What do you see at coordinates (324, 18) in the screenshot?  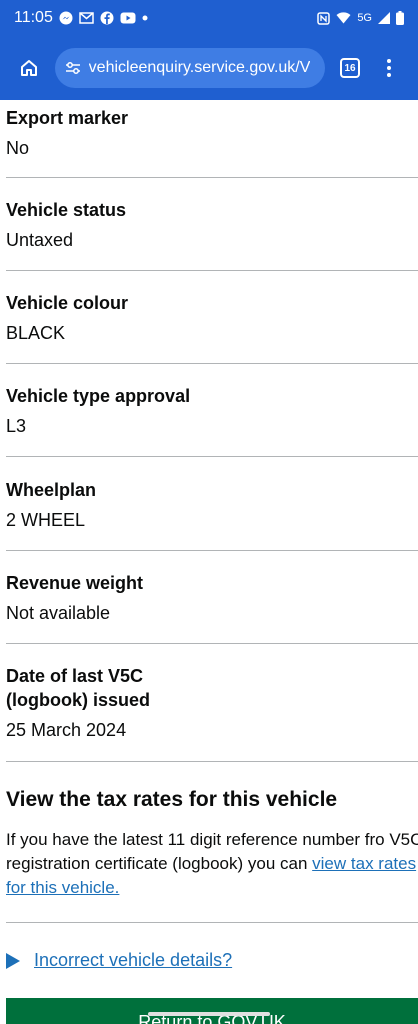 I see `nfc-icon` at bounding box center [324, 18].